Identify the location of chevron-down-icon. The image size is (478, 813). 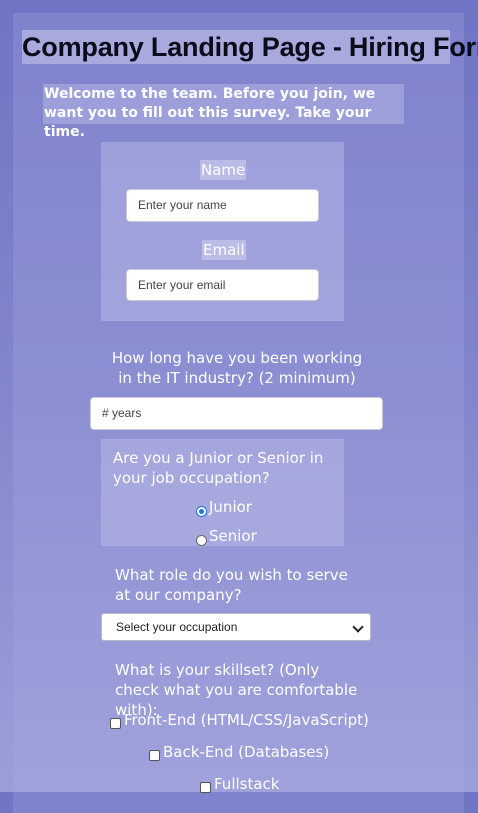
(358, 627).